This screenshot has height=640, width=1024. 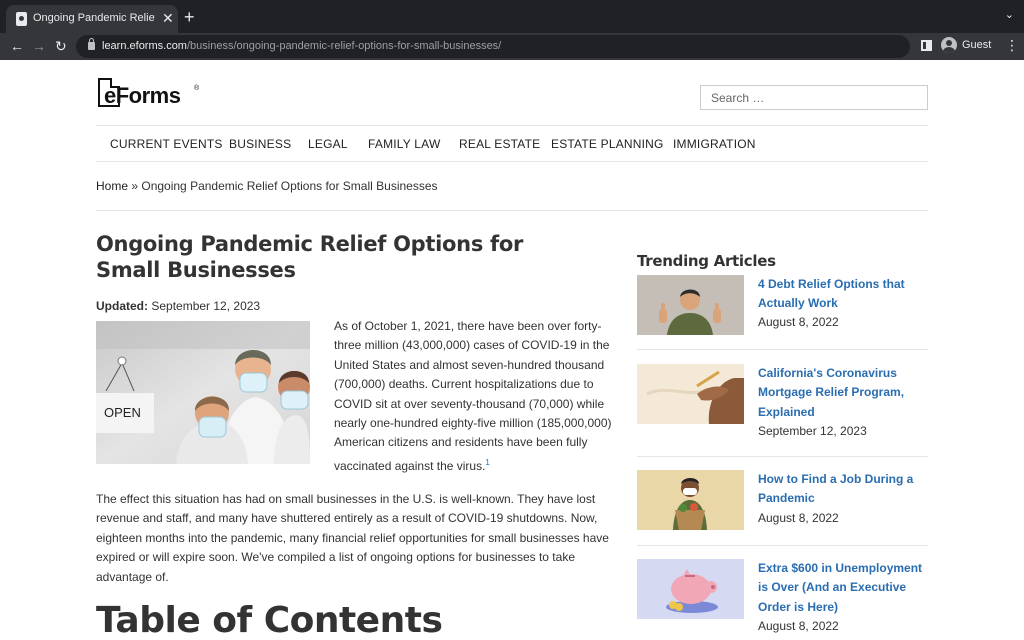 What do you see at coordinates (168, 18) in the screenshot?
I see `close-tab-icon: ✕` at bounding box center [168, 18].